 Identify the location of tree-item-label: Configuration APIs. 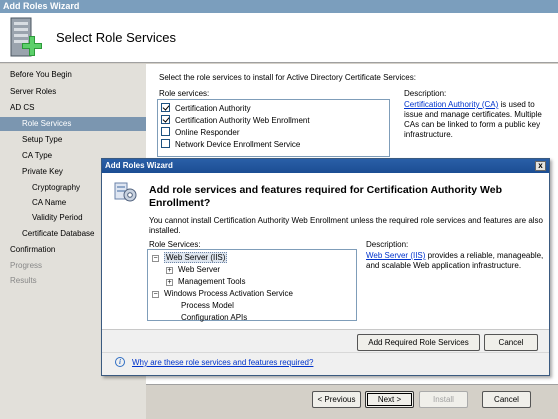
(214, 317).